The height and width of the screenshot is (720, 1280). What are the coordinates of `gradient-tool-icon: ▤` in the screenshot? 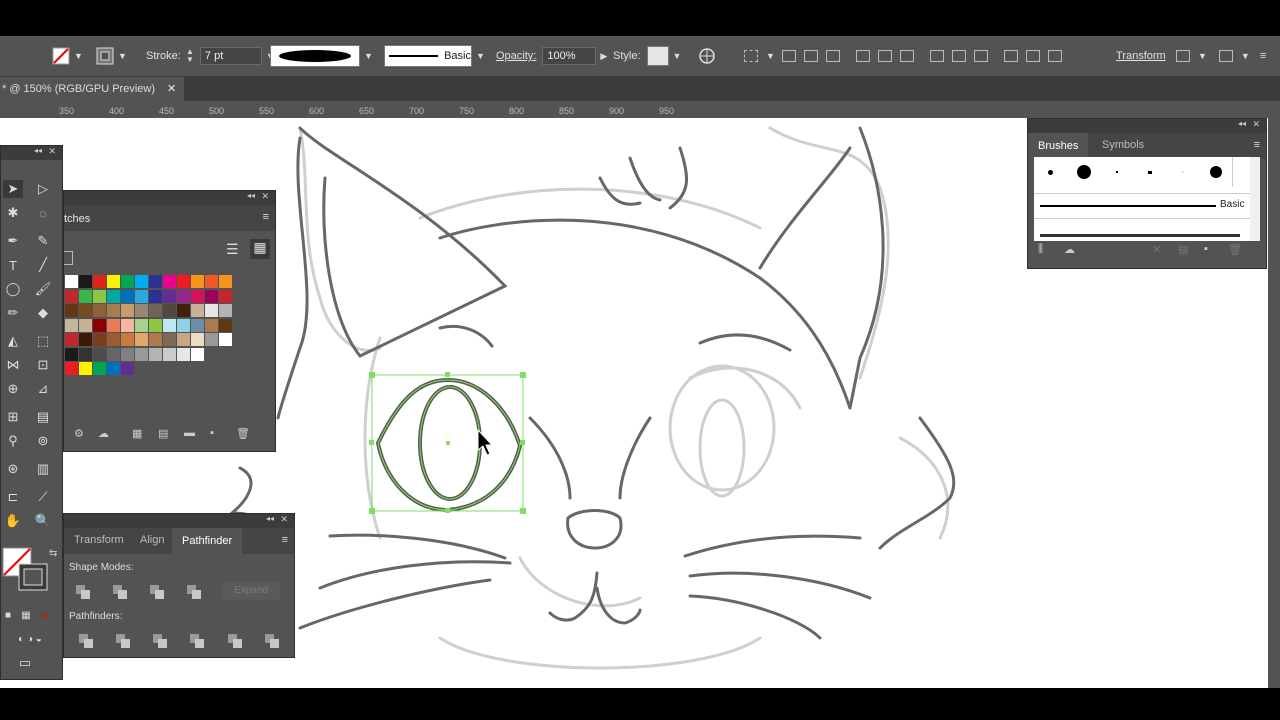 It's located at (43, 417).